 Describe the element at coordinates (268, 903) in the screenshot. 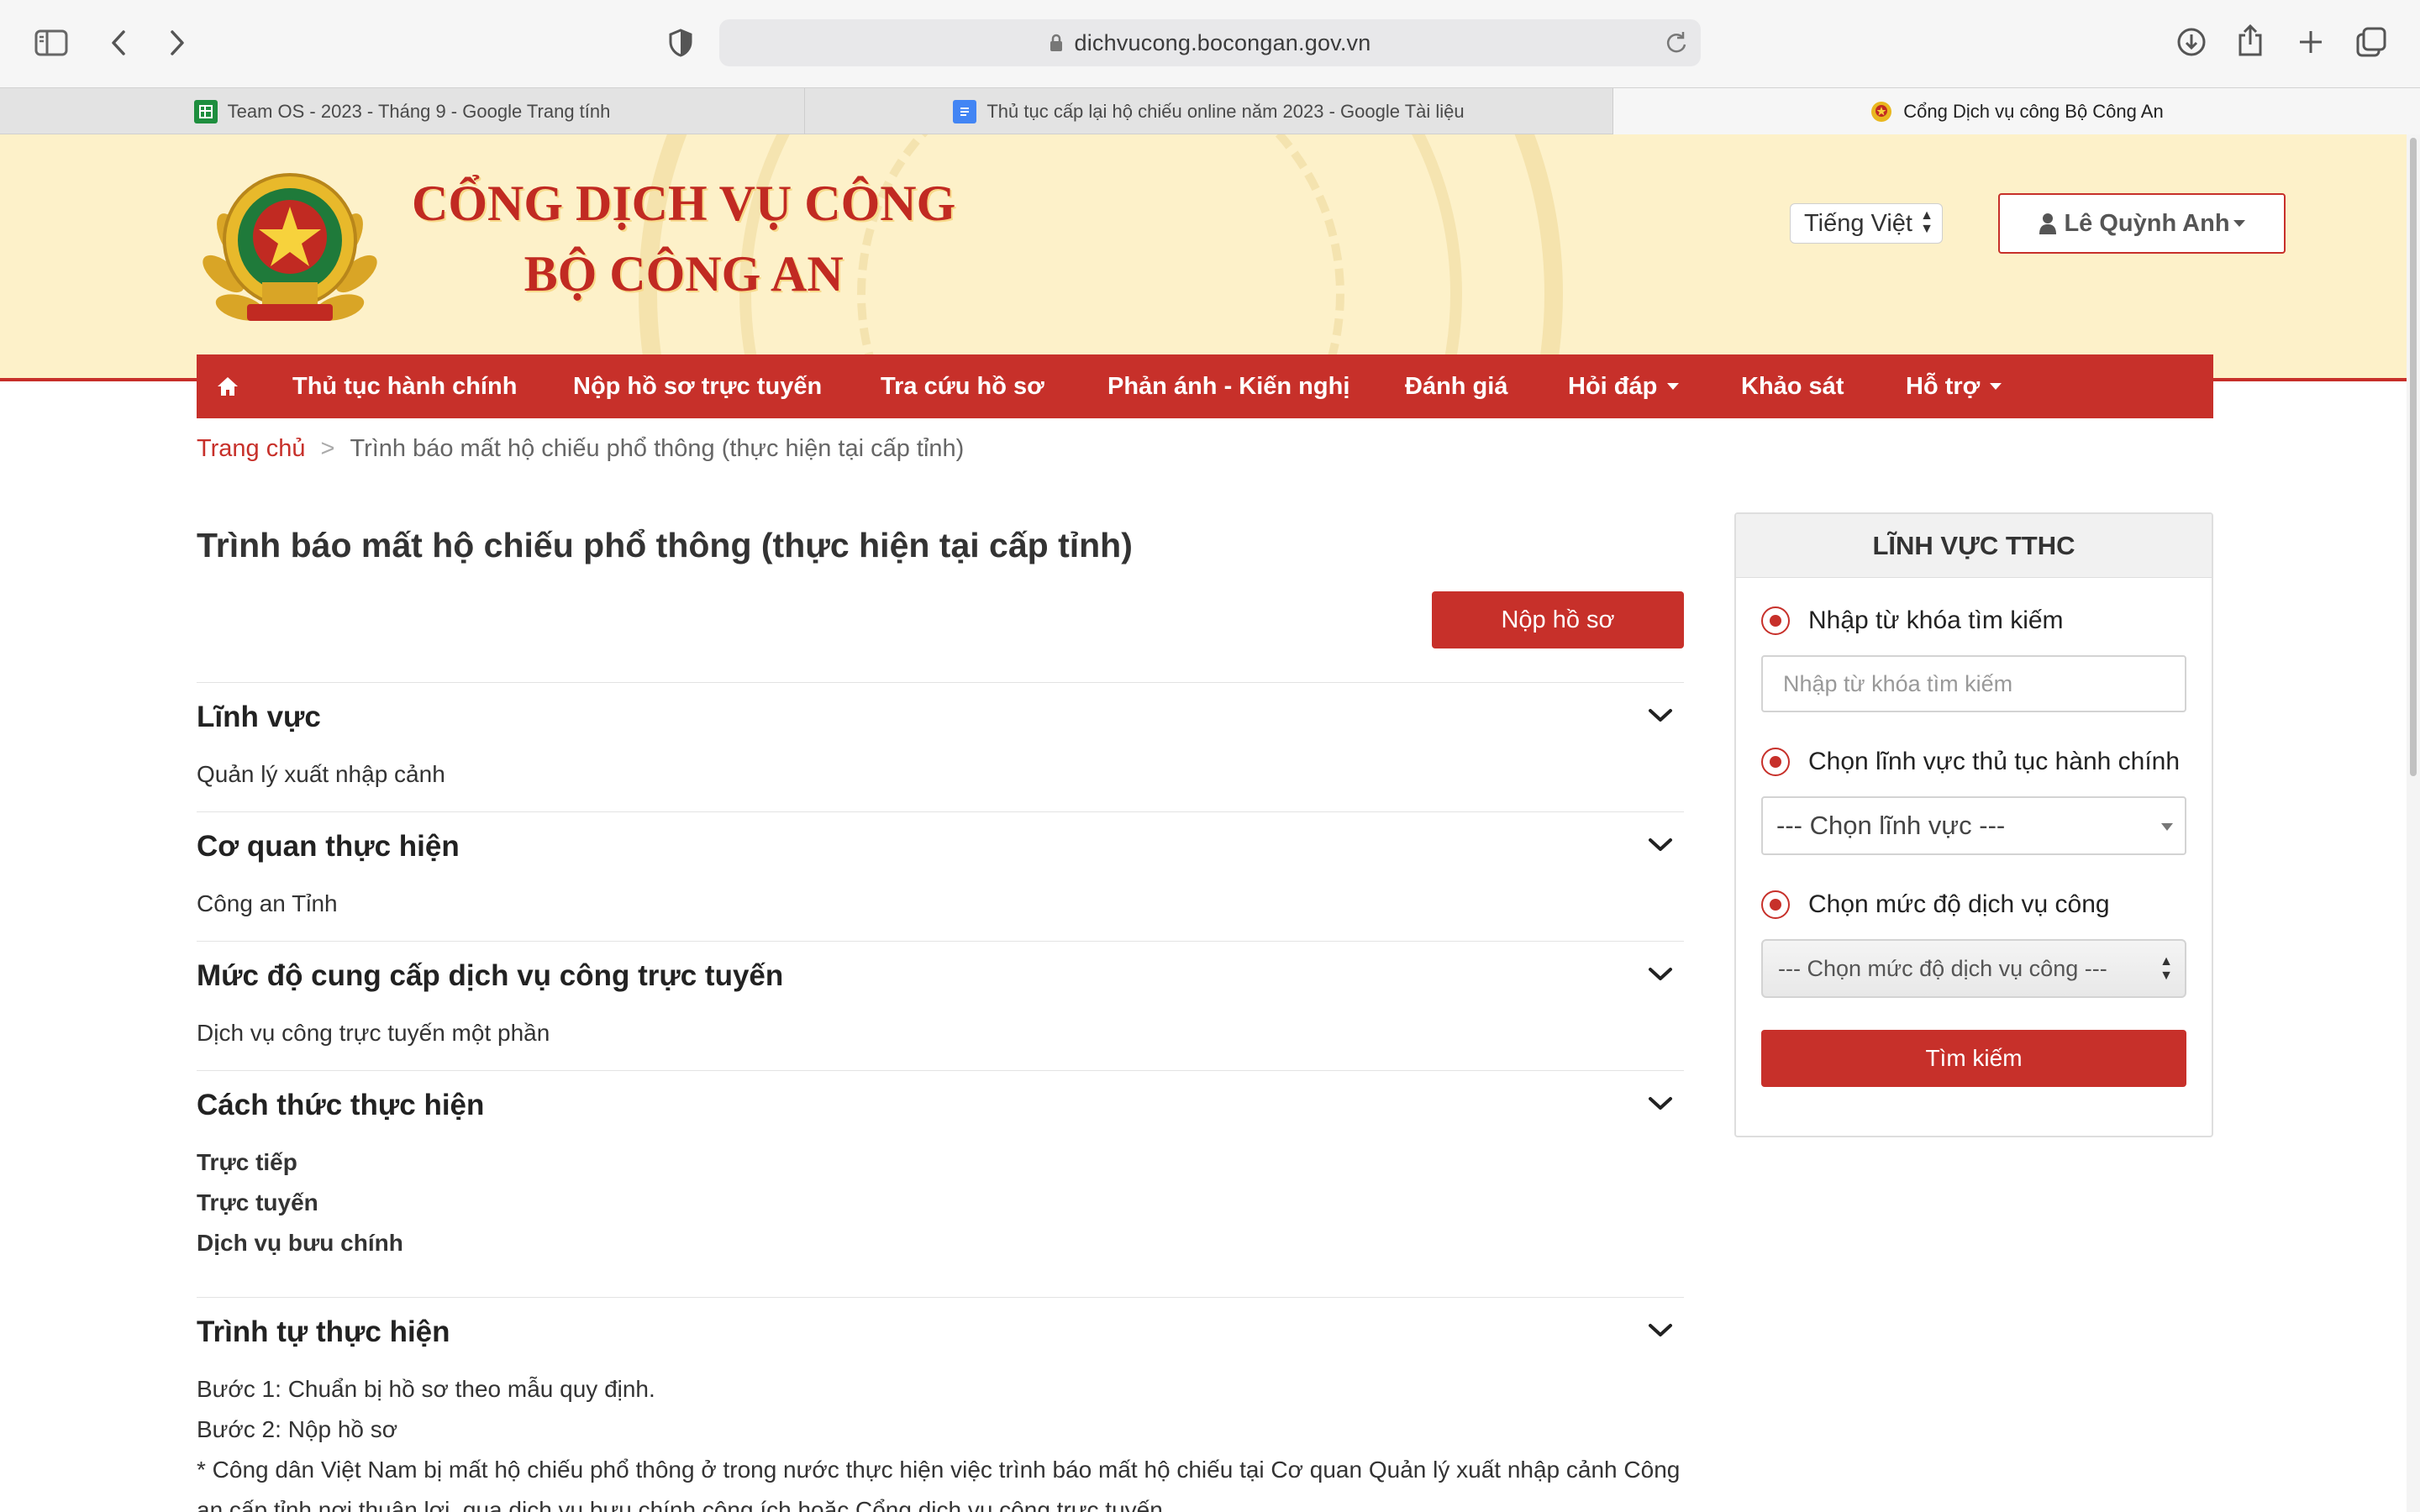

I see `section-value: Công an Tỉnh` at that location.